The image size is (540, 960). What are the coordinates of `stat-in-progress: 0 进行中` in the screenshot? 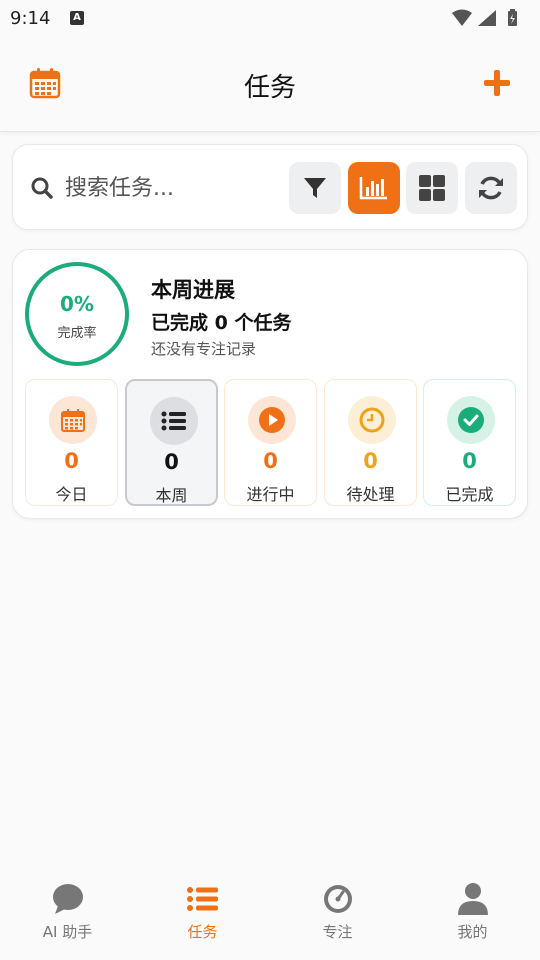 It's located at (270, 442).